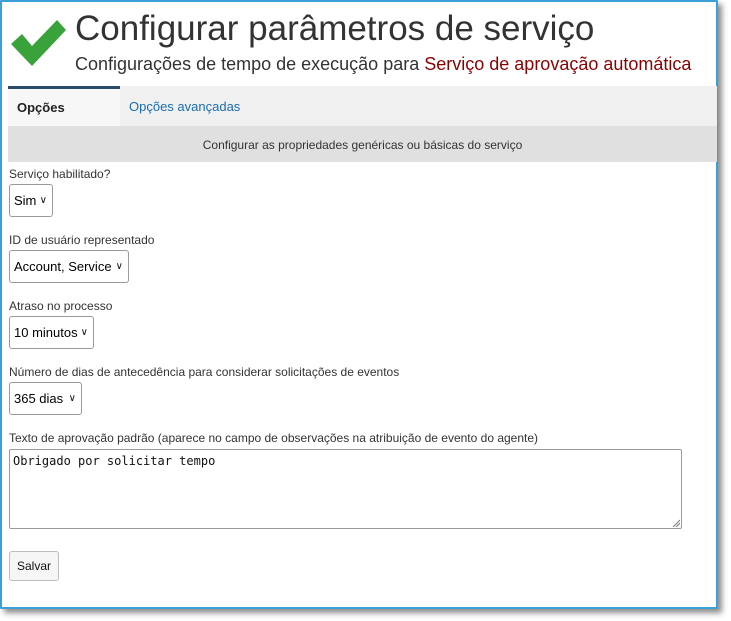  I want to click on approval-text-field: Obrigado por solicitar tempo, so click(345, 489).